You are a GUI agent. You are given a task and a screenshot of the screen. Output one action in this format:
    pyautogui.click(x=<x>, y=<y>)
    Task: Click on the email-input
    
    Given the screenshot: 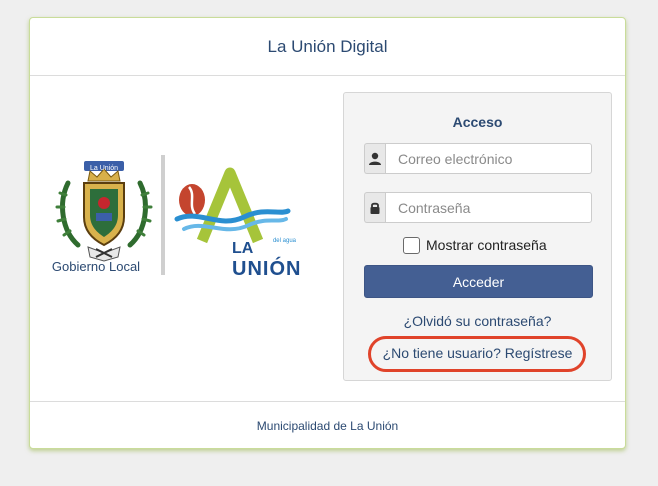 What is the action you would take?
    pyautogui.click(x=488, y=158)
    